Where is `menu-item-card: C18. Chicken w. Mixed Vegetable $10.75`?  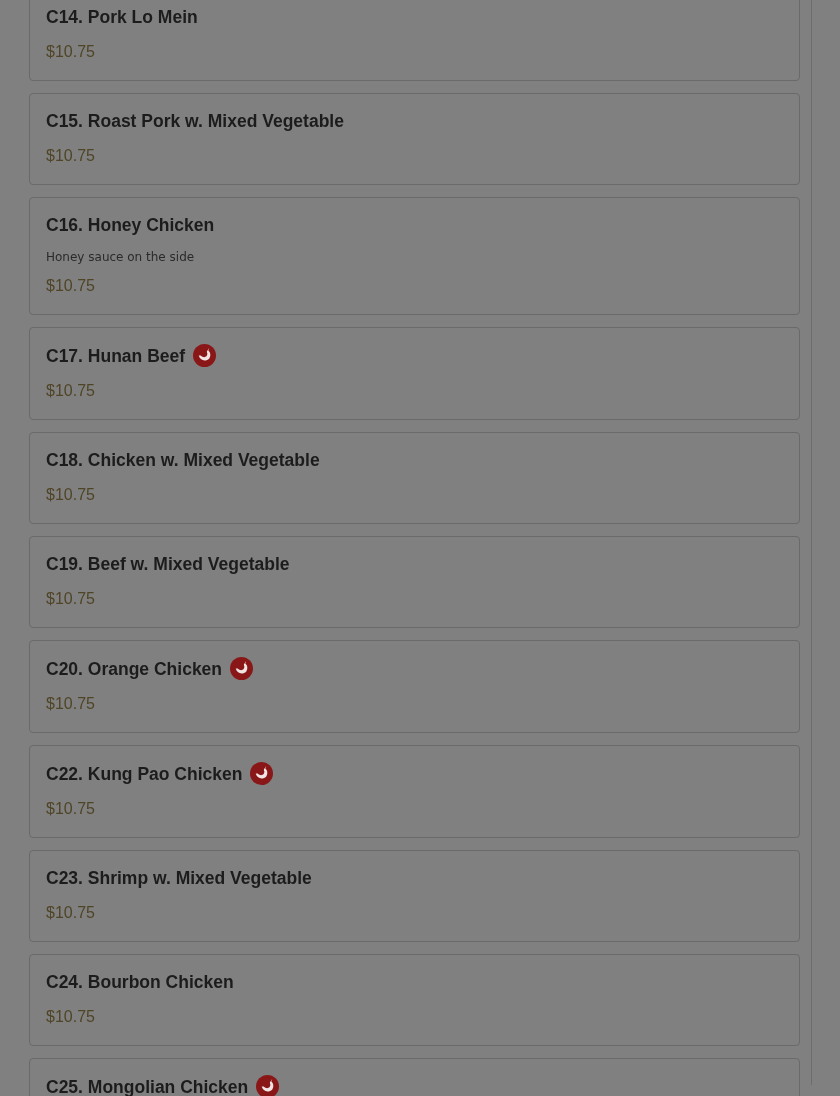
menu-item-card: C18. Chicken w. Mixed Vegetable $10.75 is located at coordinates (414, 478).